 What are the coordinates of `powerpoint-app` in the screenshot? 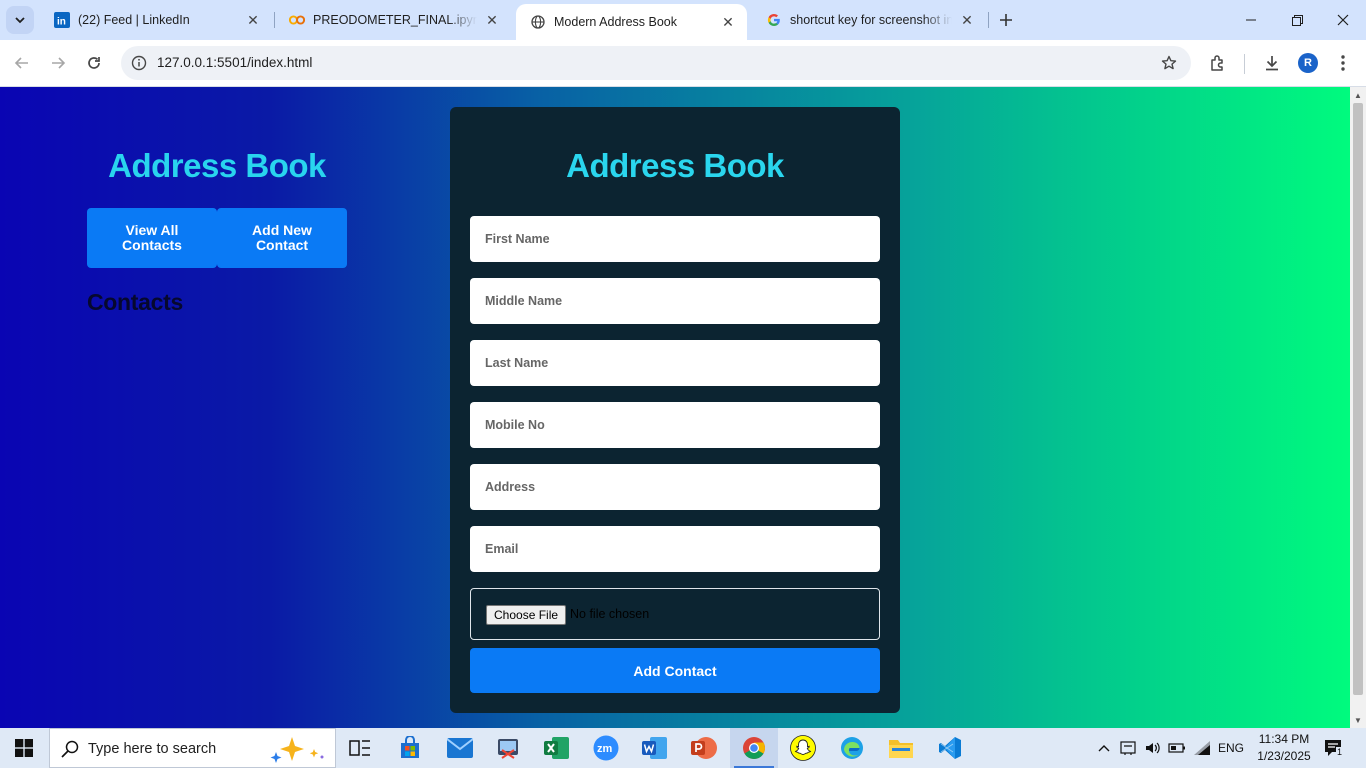 It's located at (704, 748).